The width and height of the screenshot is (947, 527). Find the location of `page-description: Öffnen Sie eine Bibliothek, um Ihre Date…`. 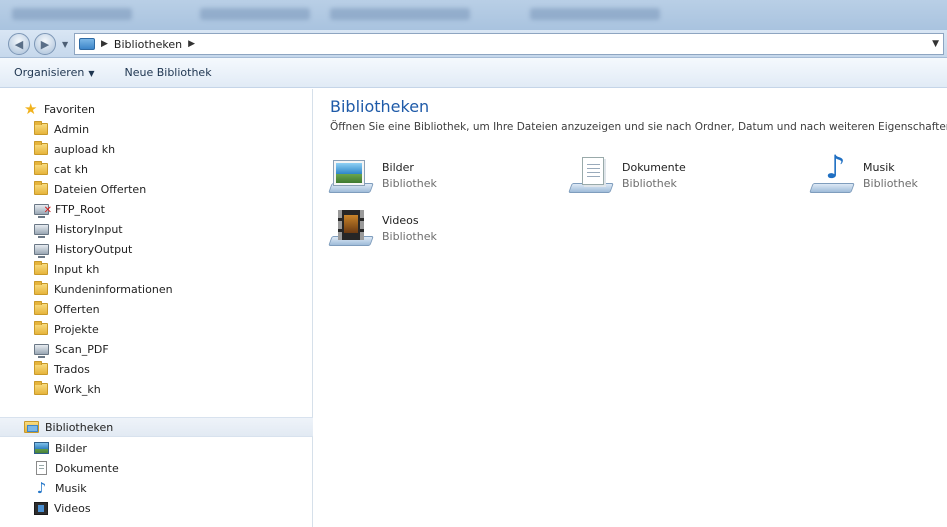

page-description: Öffnen Sie eine Bibliothek, um Ihre Date… is located at coordinates (638, 127).